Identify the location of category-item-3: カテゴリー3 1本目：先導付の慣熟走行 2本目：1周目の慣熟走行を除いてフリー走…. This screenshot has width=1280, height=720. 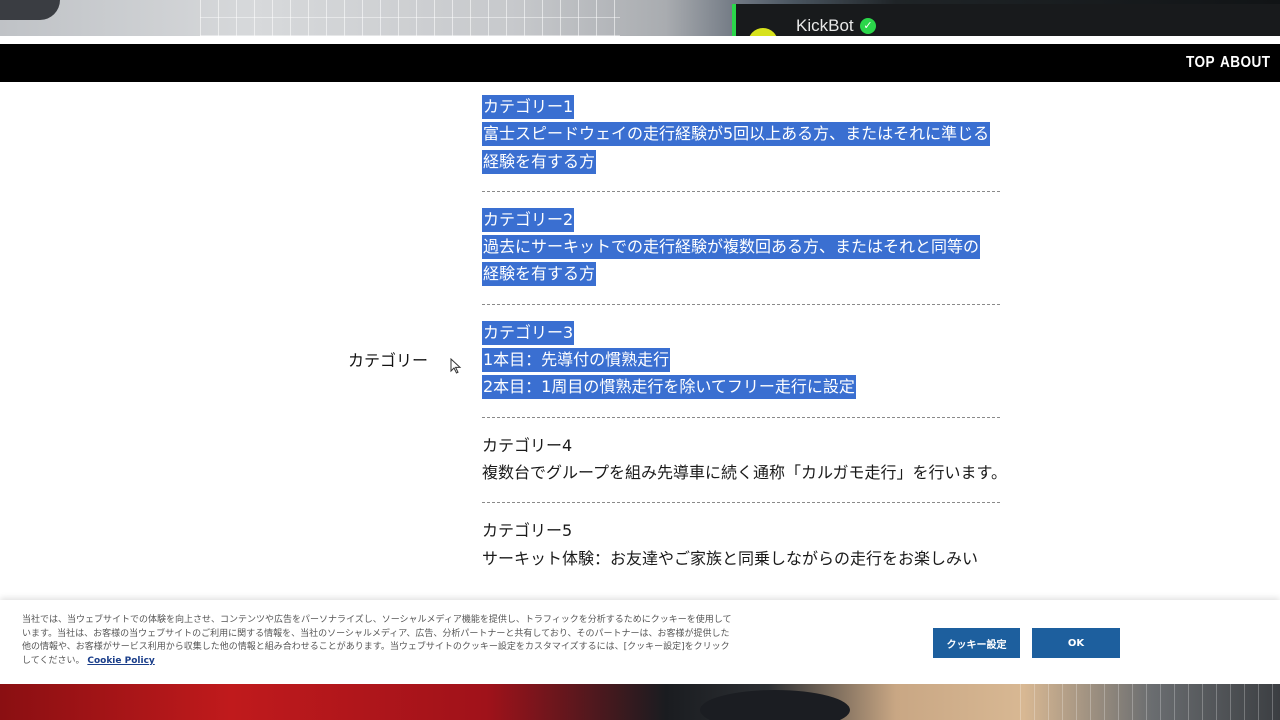
(742, 360).